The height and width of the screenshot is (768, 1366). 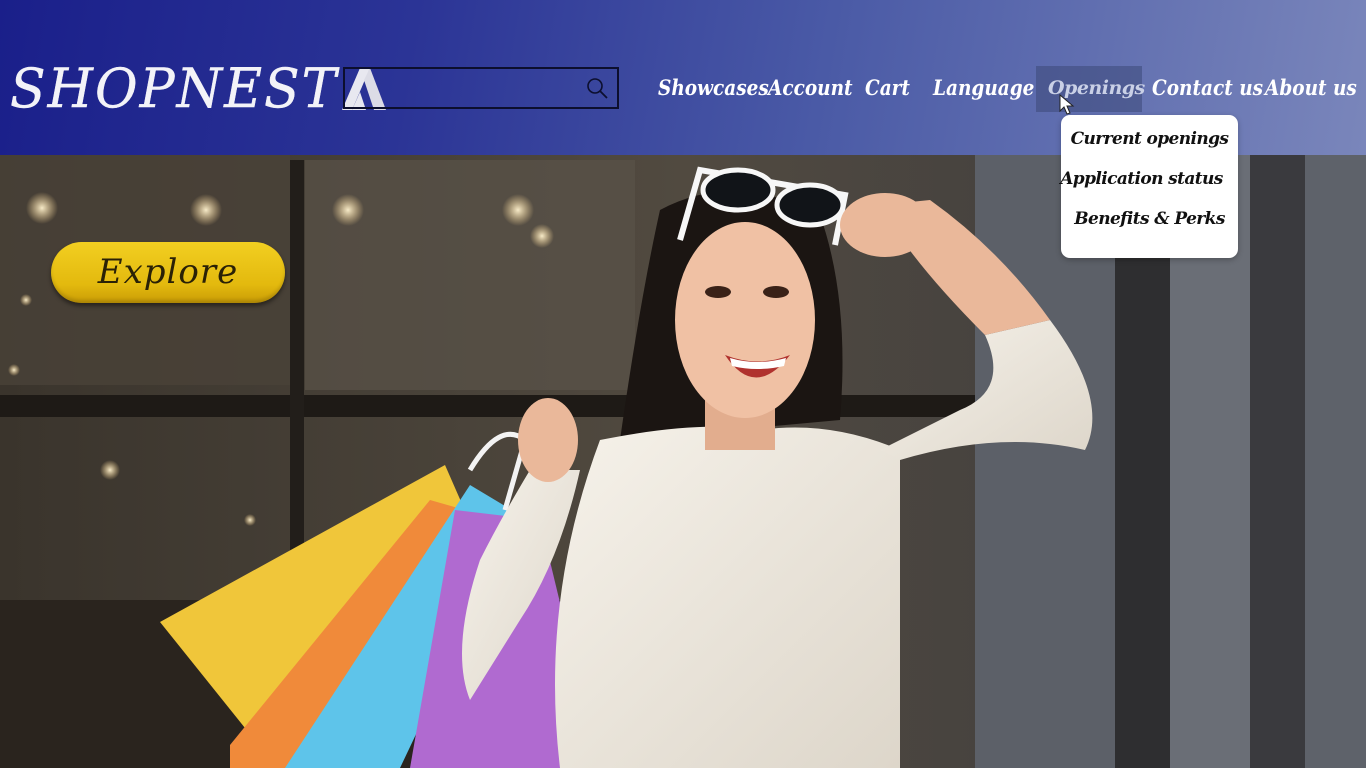 I want to click on nav-showcases: Showcases, so click(x=713, y=89).